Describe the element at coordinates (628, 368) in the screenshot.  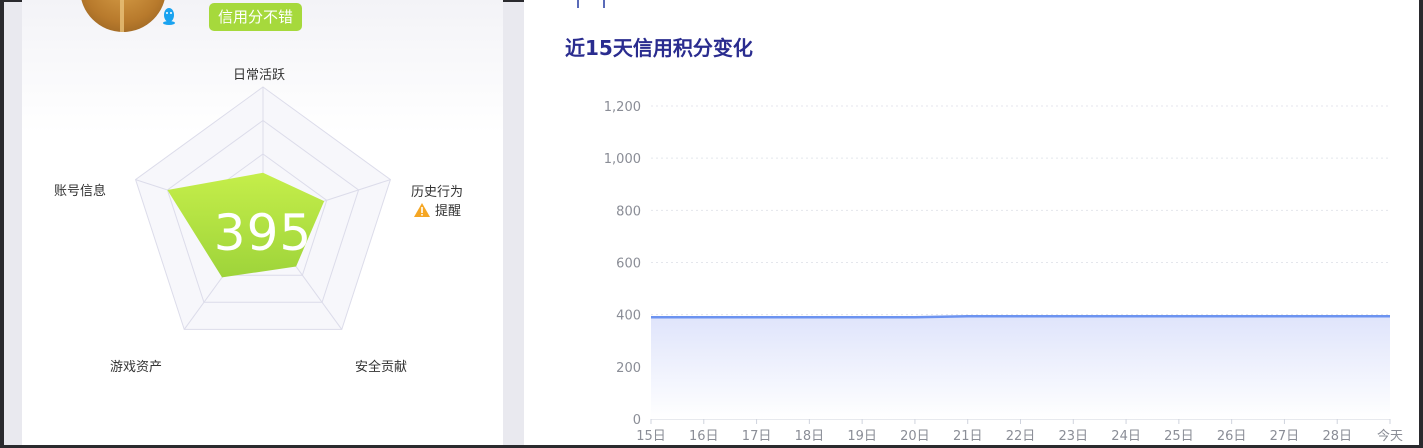
I see `y-tick-label: 200` at that location.